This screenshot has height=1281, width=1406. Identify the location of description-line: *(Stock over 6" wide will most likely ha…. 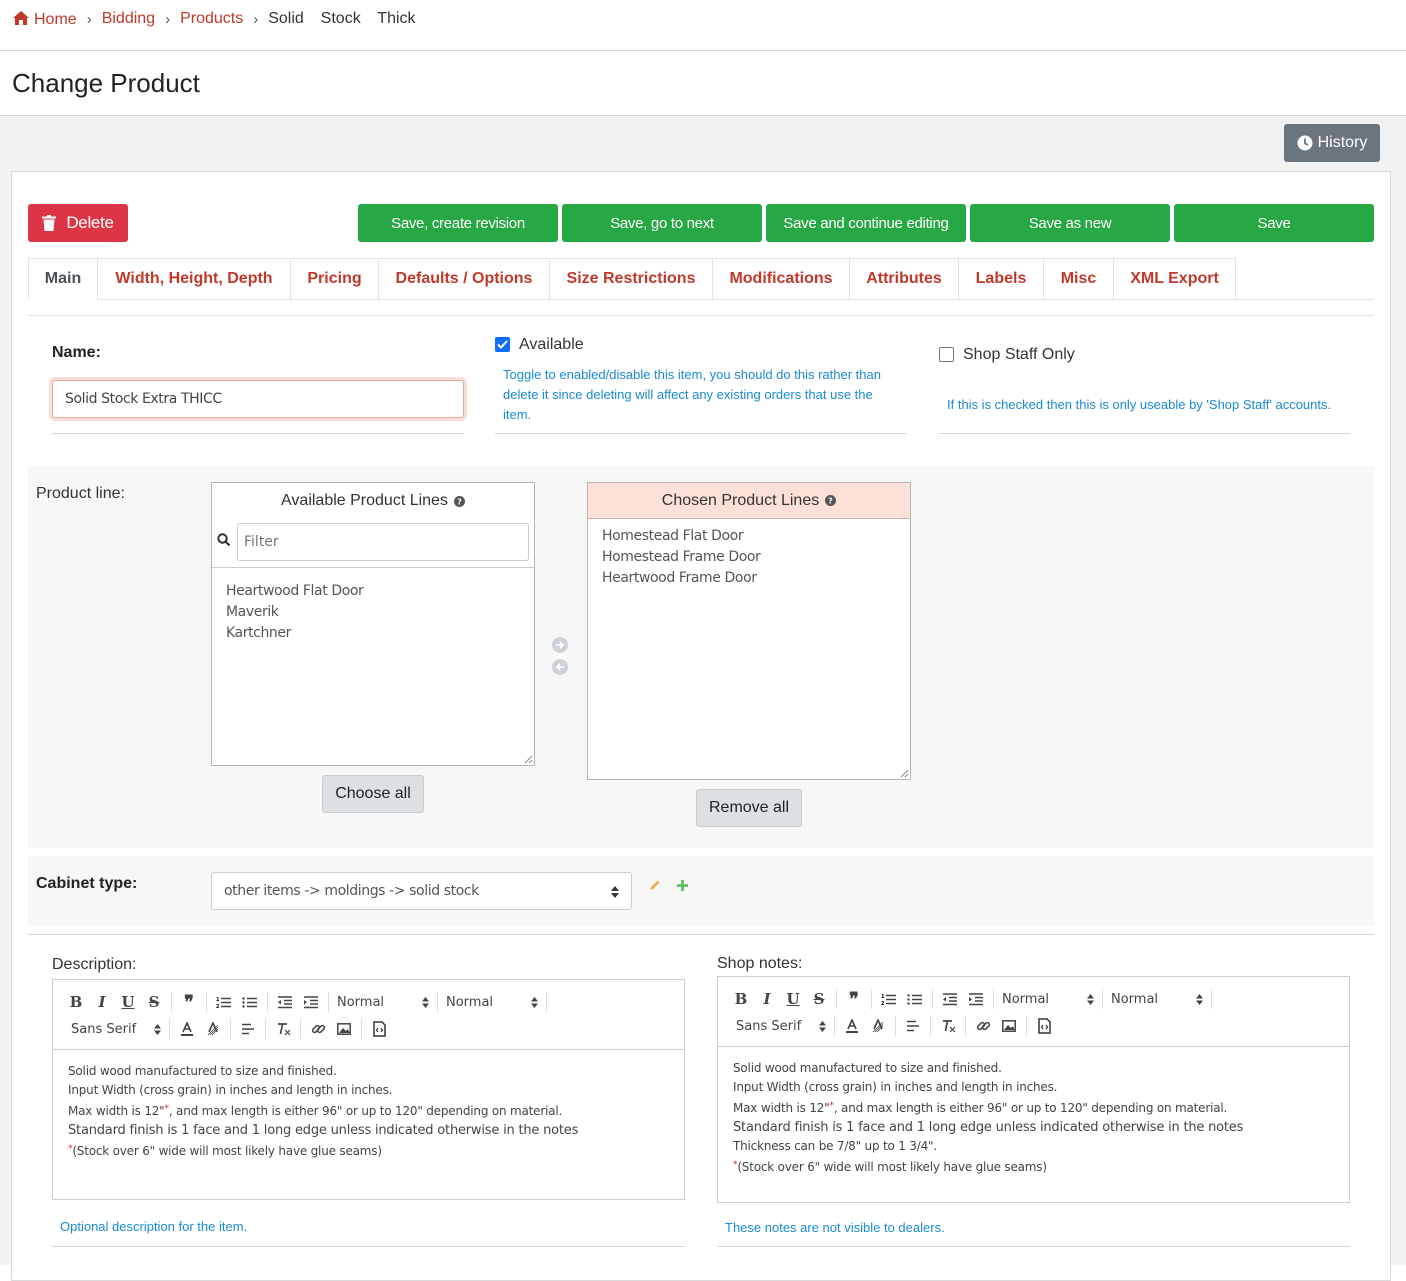
(323, 1150).